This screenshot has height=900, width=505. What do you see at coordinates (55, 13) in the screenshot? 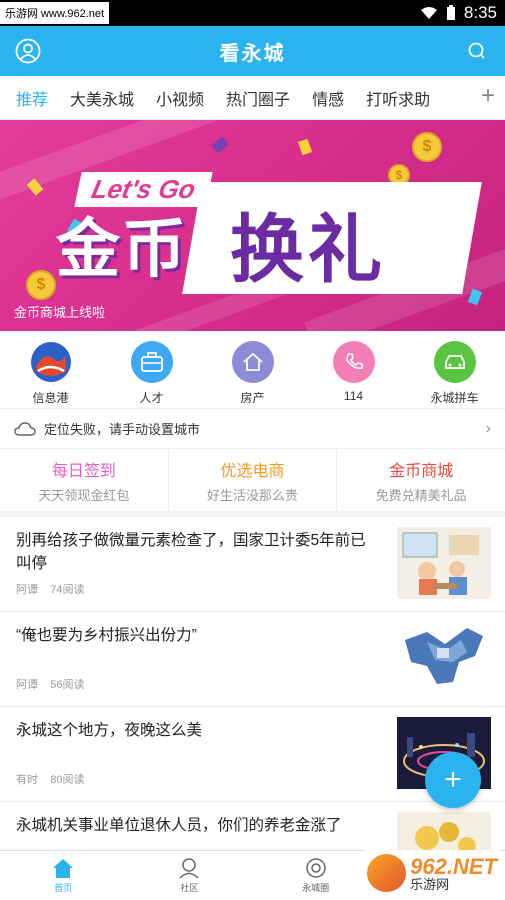
I see `site-watermark-label: 乐游网 www.962.net` at bounding box center [55, 13].